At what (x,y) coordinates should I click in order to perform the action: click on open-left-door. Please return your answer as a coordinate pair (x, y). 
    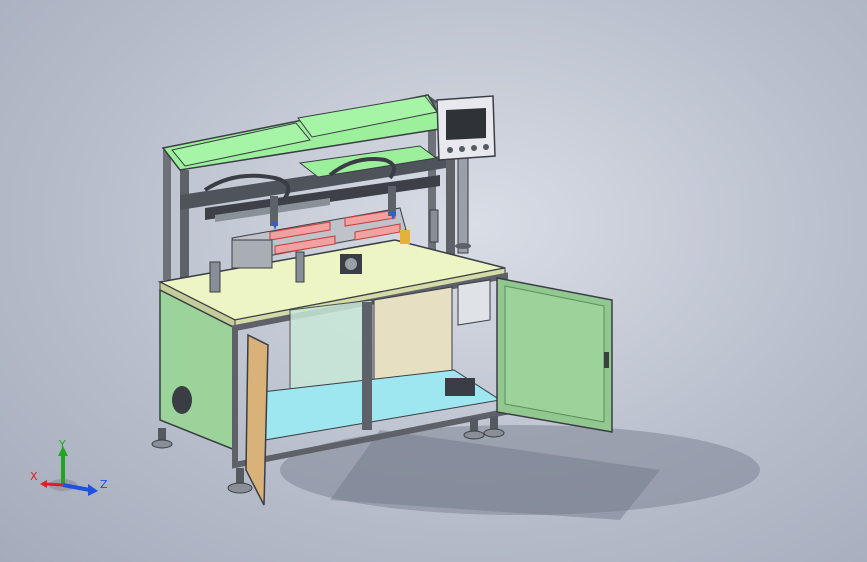
    Looking at the image, I should click on (257, 419).